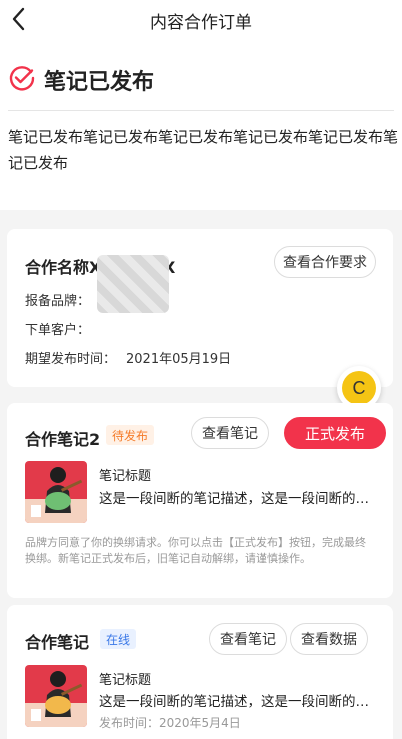 The height and width of the screenshot is (739, 402). What do you see at coordinates (22, 80) in the screenshot?
I see `check-circle-icon` at bounding box center [22, 80].